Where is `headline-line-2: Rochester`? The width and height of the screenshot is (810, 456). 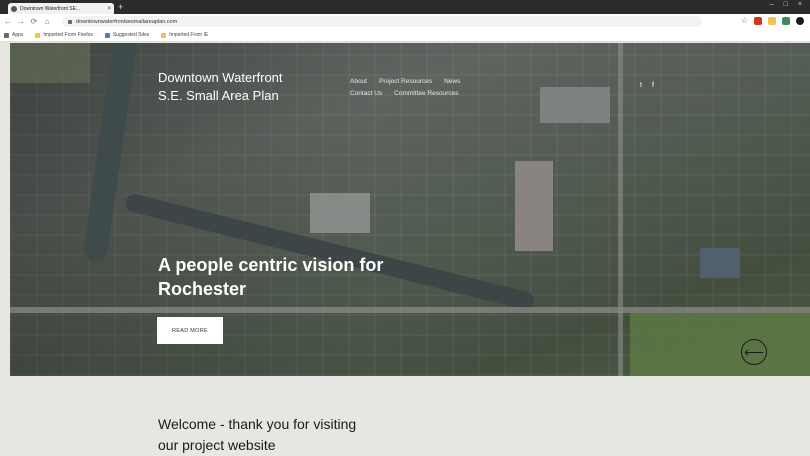
headline-line-2: Rochester is located at coordinates (202, 289).